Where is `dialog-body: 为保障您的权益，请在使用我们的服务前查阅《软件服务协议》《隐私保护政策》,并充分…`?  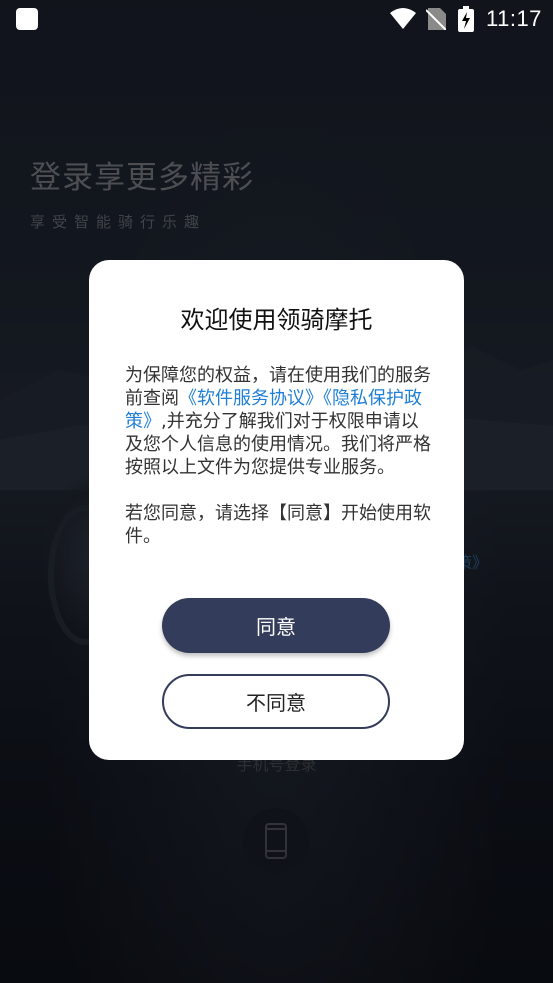
dialog-body: 为保障您的权益，请在使用我们的服务前查阅《软件服务协议》《隐私保护政策》,并充分… is located at coordinates (278, 456).